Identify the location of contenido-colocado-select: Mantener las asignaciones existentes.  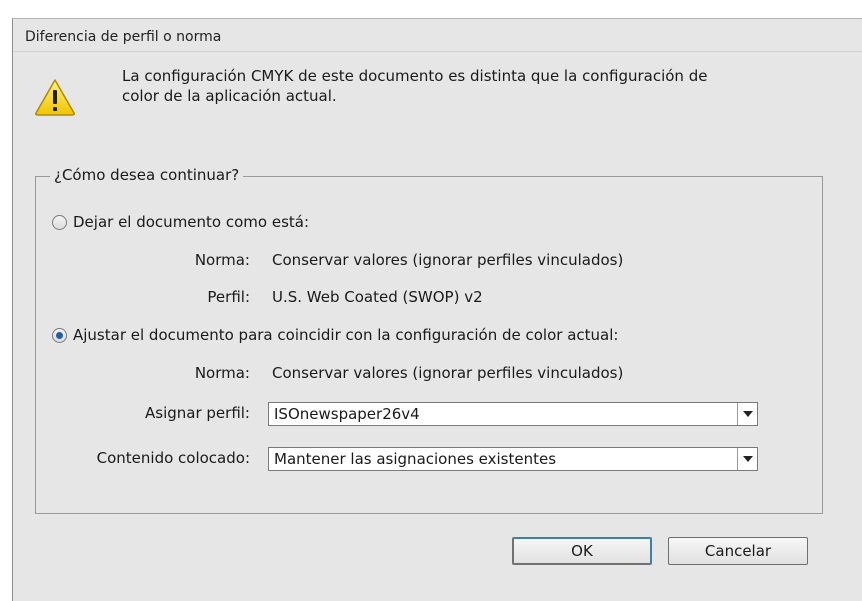
(513, 459).